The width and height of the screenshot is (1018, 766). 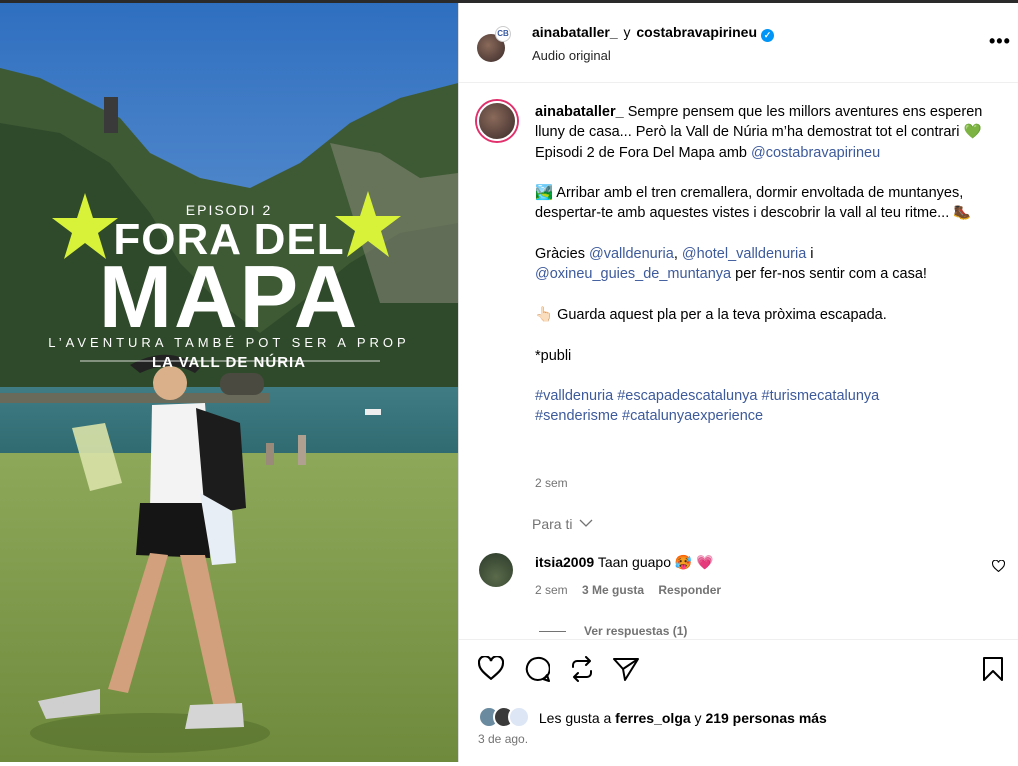 I want to click on caption-avatar, so click(x=497, y=121).